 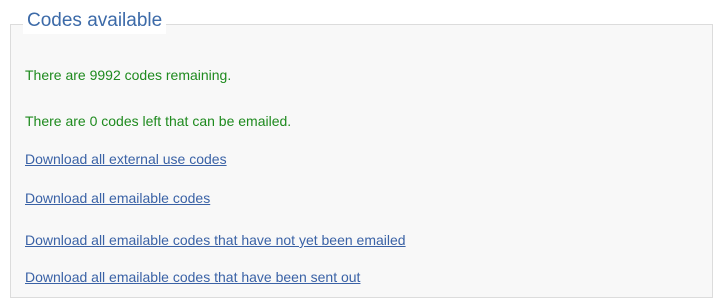 What do you see at coordinates (95, 21) in the screenshot?
I see `fieldset-legend: Codes available` at bounding box center [95, 21].